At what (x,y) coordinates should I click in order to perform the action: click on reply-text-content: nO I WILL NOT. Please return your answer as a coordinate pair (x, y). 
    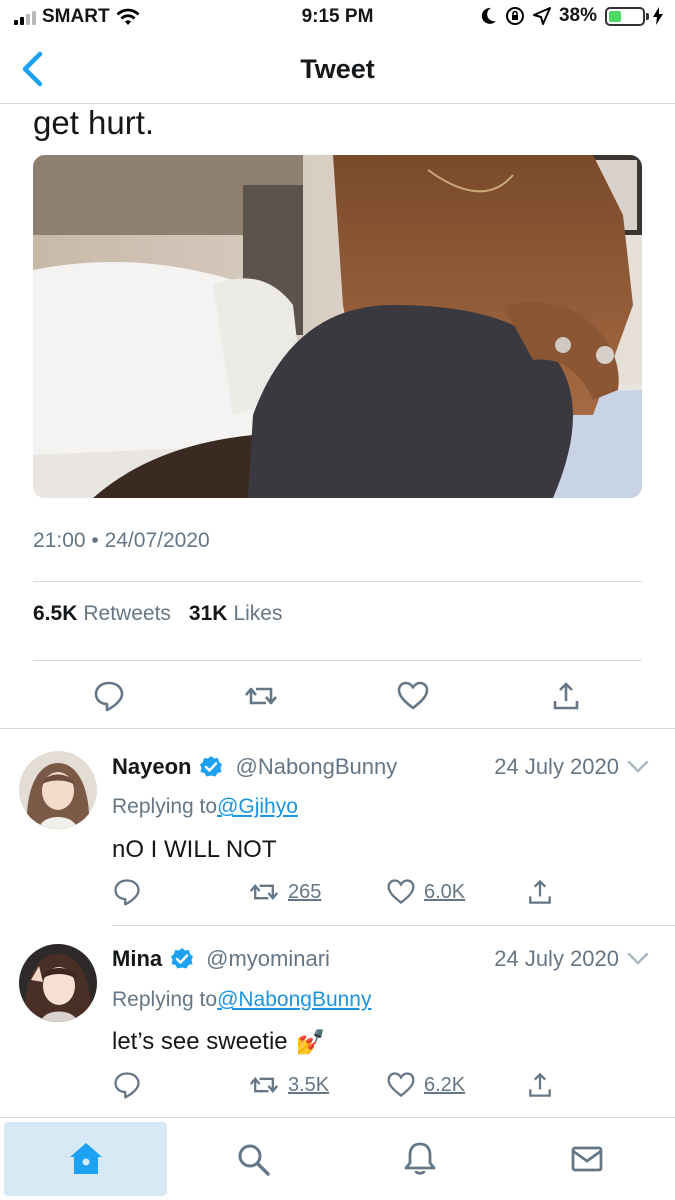
    Looking at the image, I should click on (194, 849).